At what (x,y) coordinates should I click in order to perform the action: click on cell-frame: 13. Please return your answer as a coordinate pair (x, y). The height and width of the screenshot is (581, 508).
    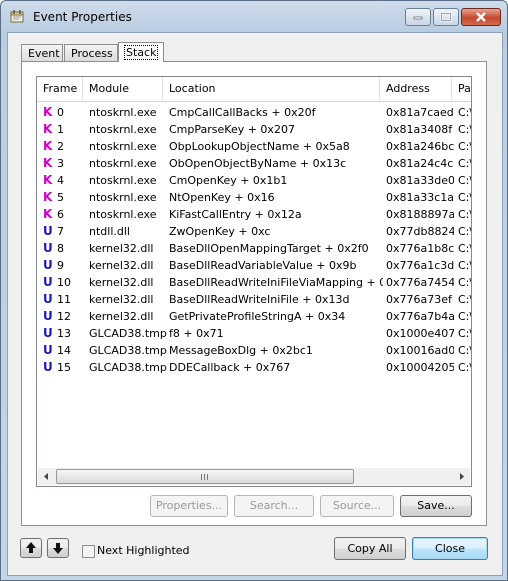
    Looking at the image, I should click on (64, 333).